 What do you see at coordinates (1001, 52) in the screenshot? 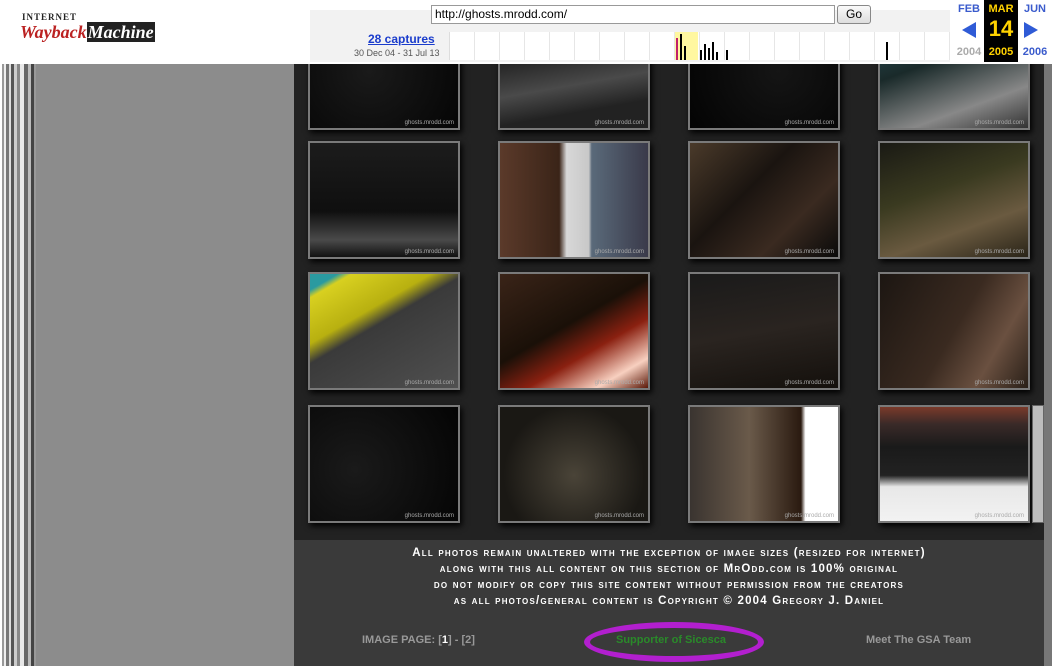
I see `current-year: 2005` at bounding box center [1001, 52].